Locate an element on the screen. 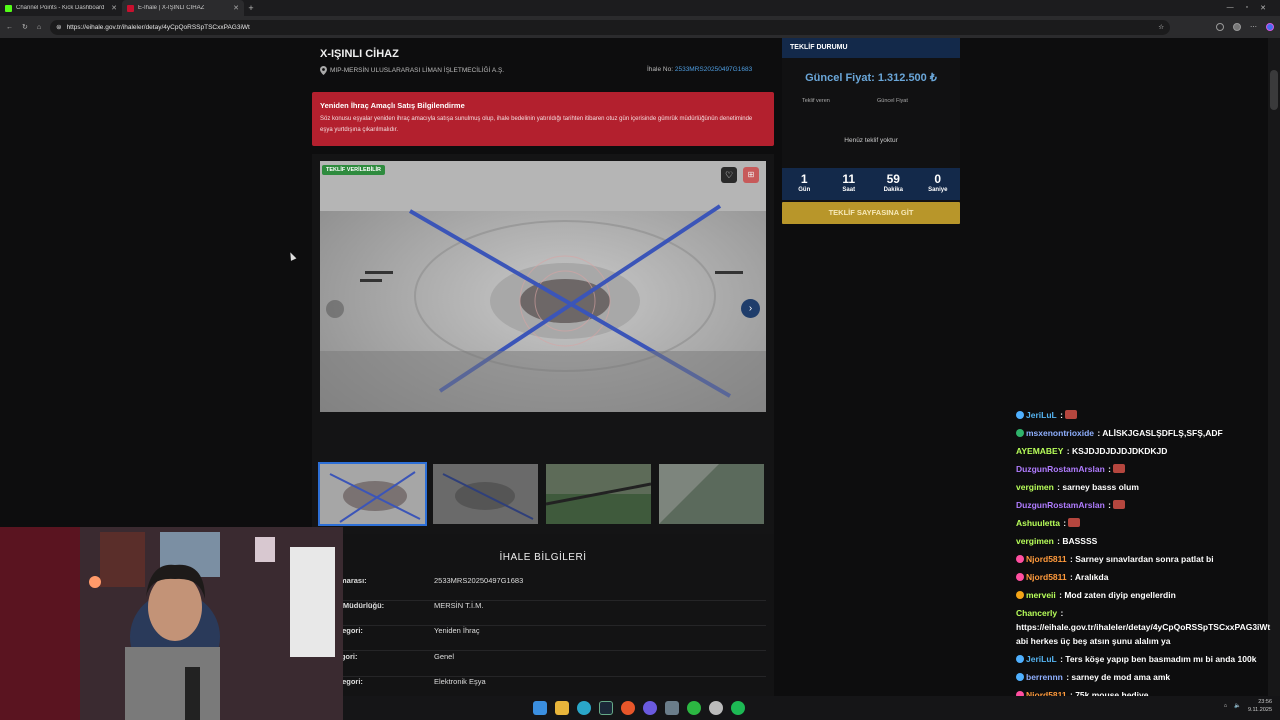  bookmark-star-icon: ☆ is located at coordinates (1161, 27).